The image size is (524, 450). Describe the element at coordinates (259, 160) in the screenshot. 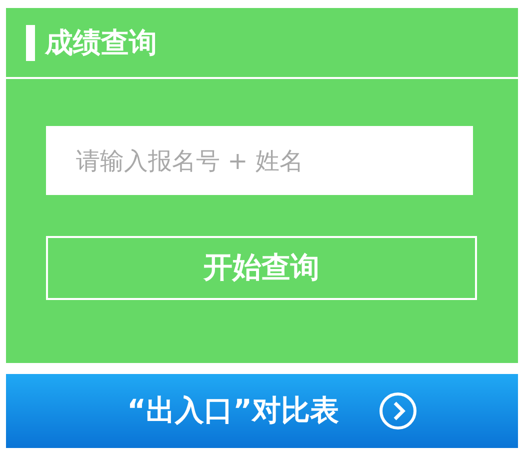

I see `search-field: 请输入报名号 + 姓名` at that location.